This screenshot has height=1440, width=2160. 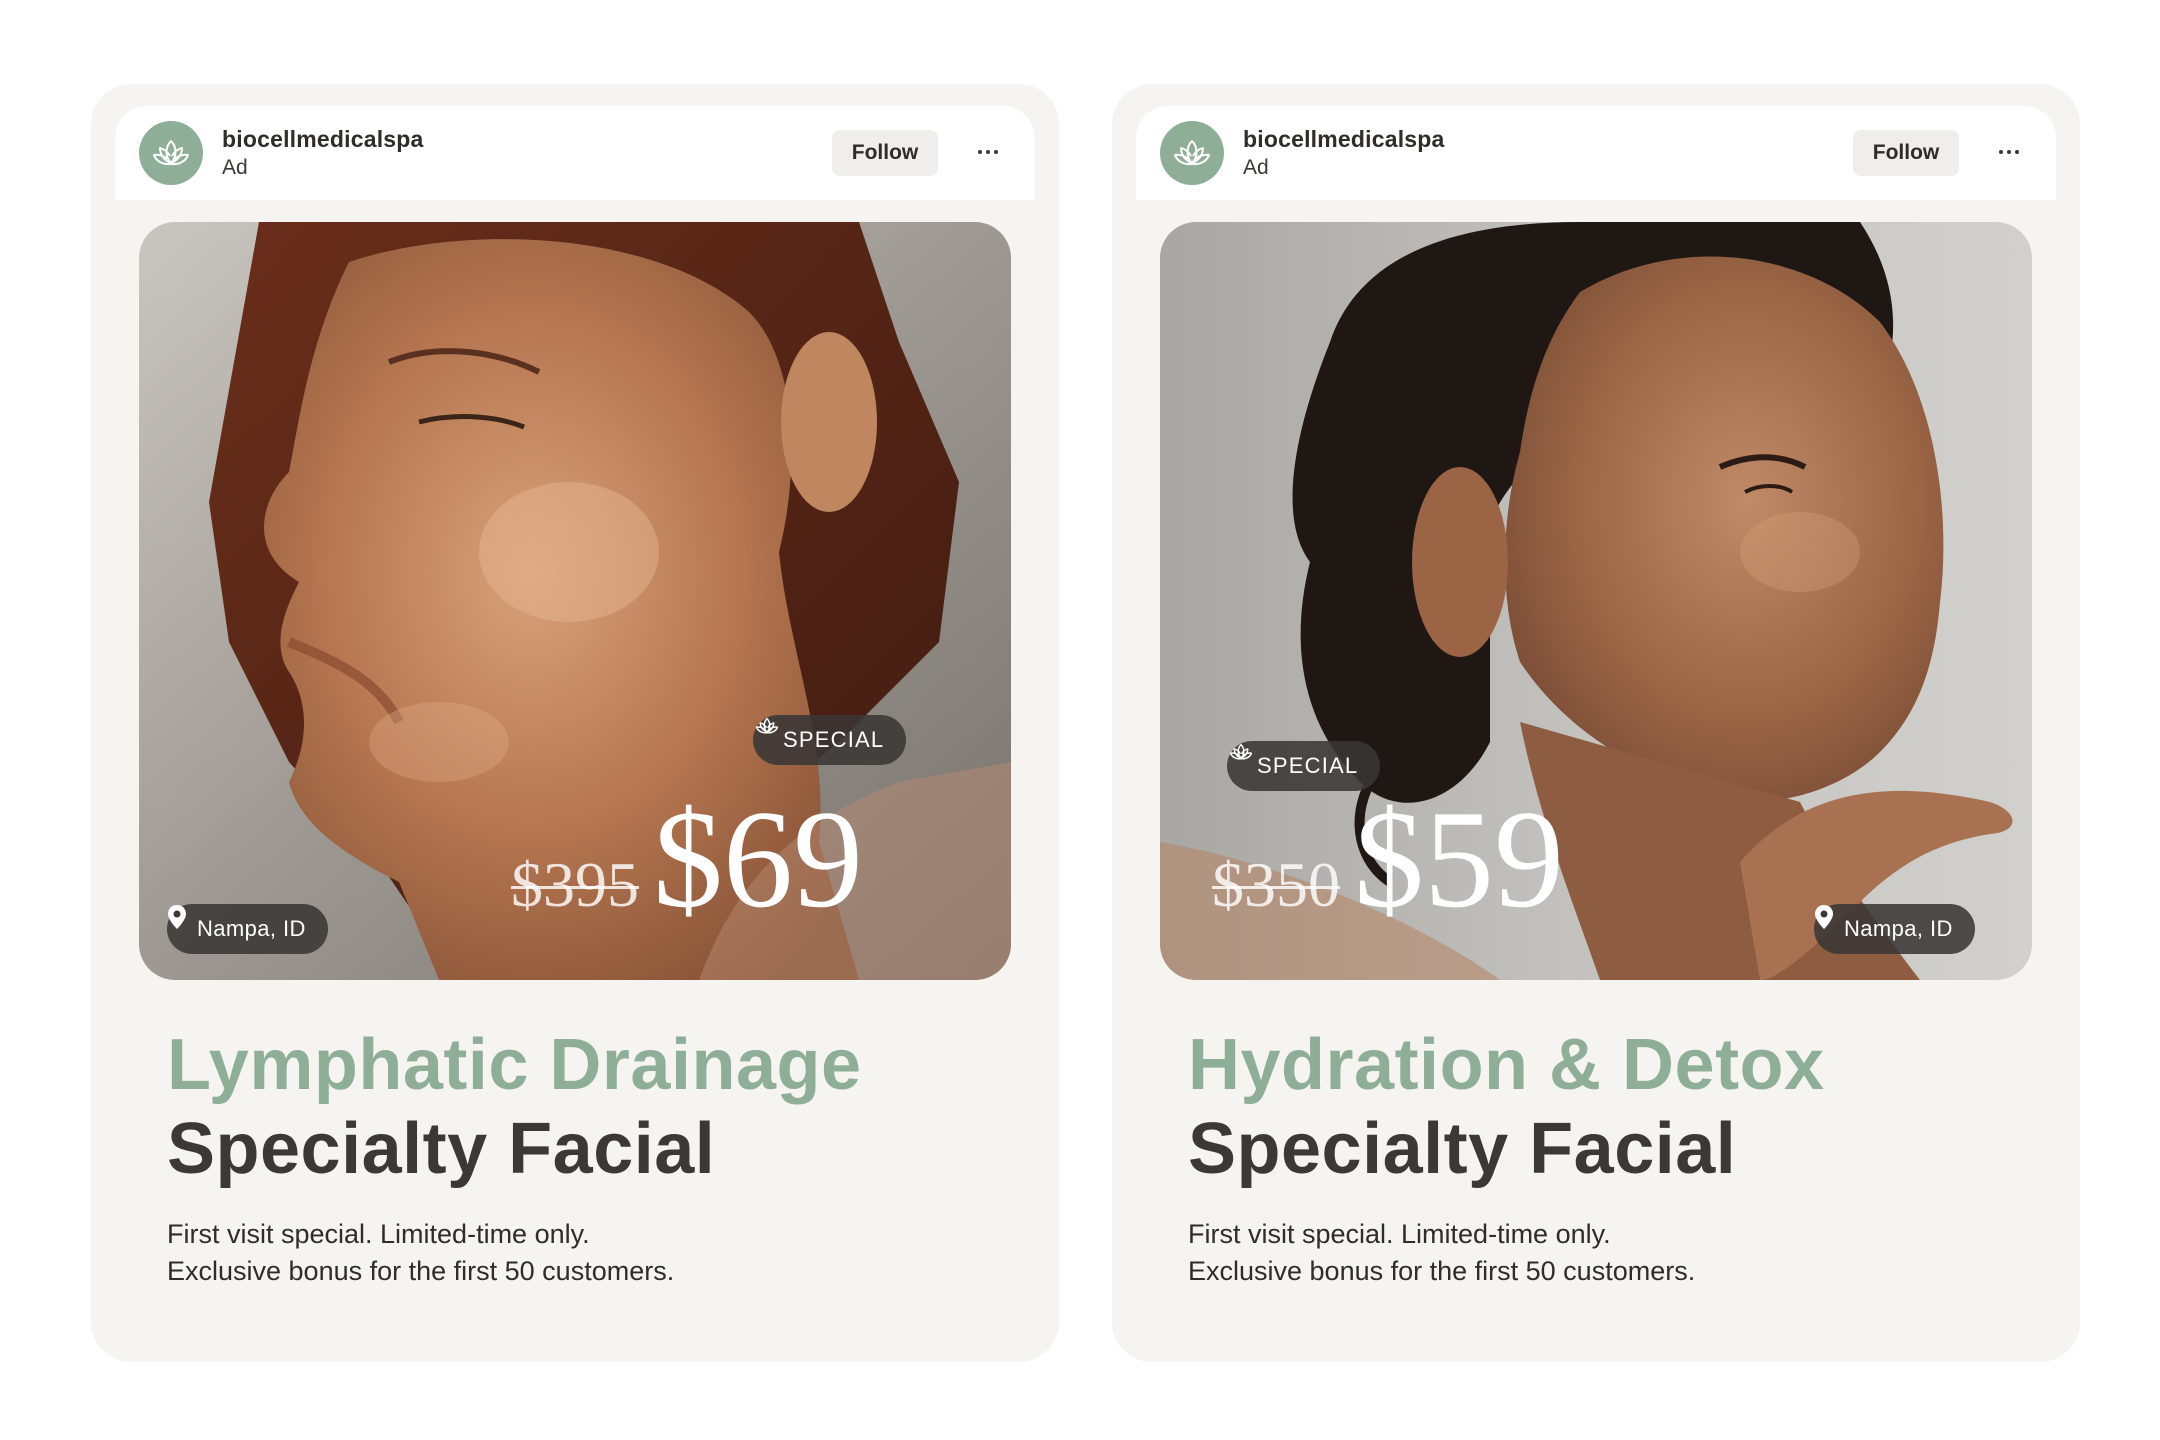 I want to click on special-badge: SPECIAL, so click(x=830, y=740).